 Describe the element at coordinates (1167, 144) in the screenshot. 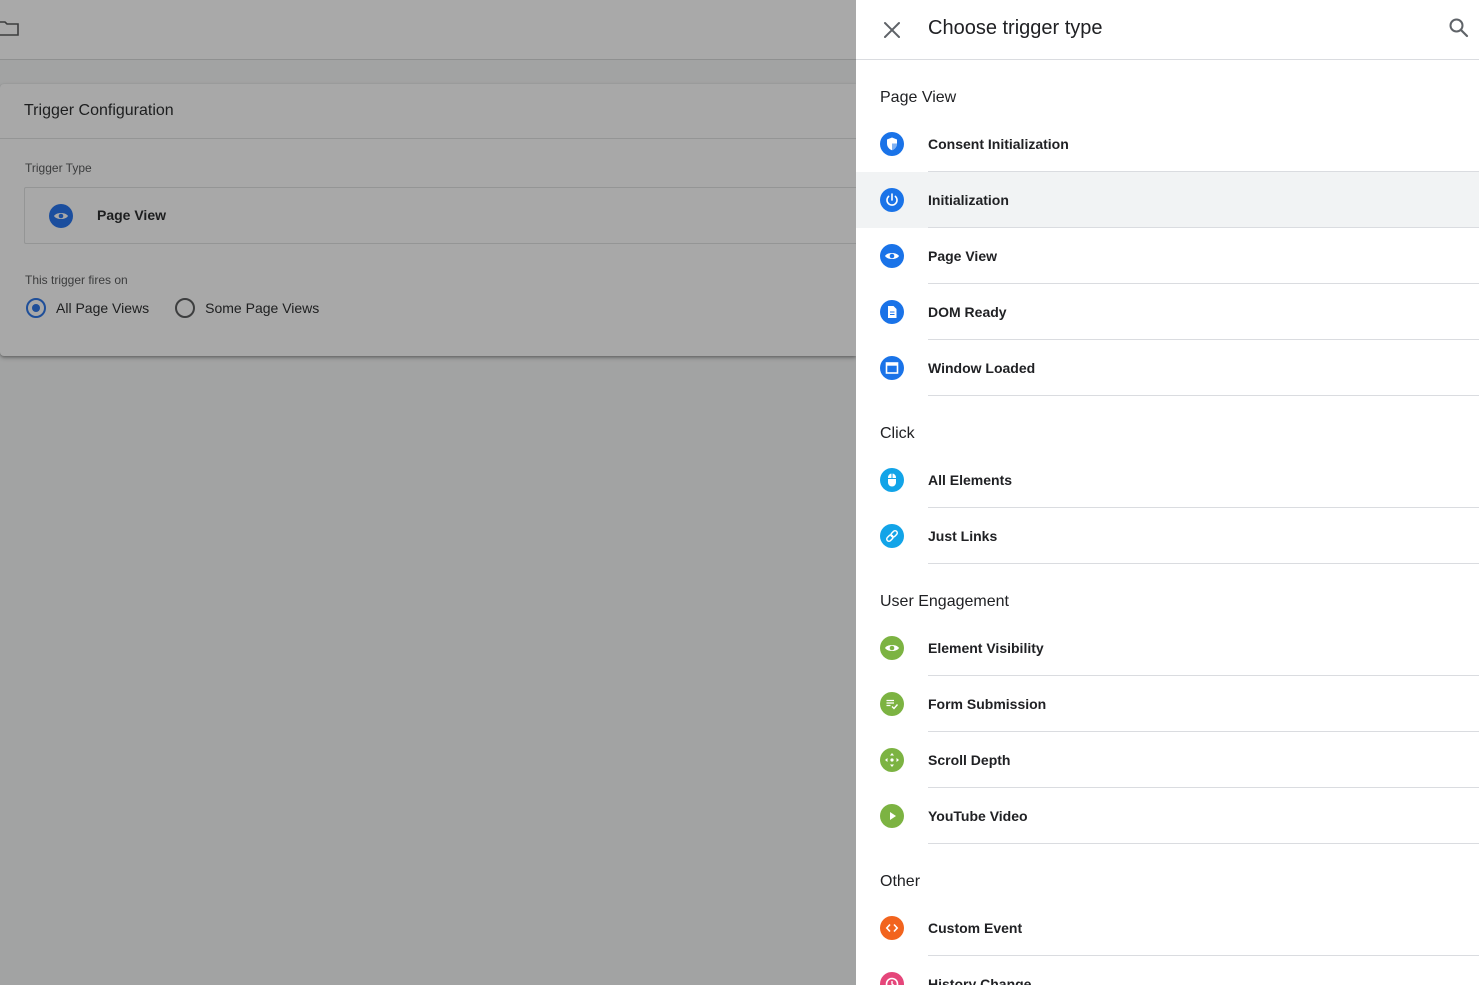

I see `trigger-item-consent-initialization: Consent Initialization` at that location.